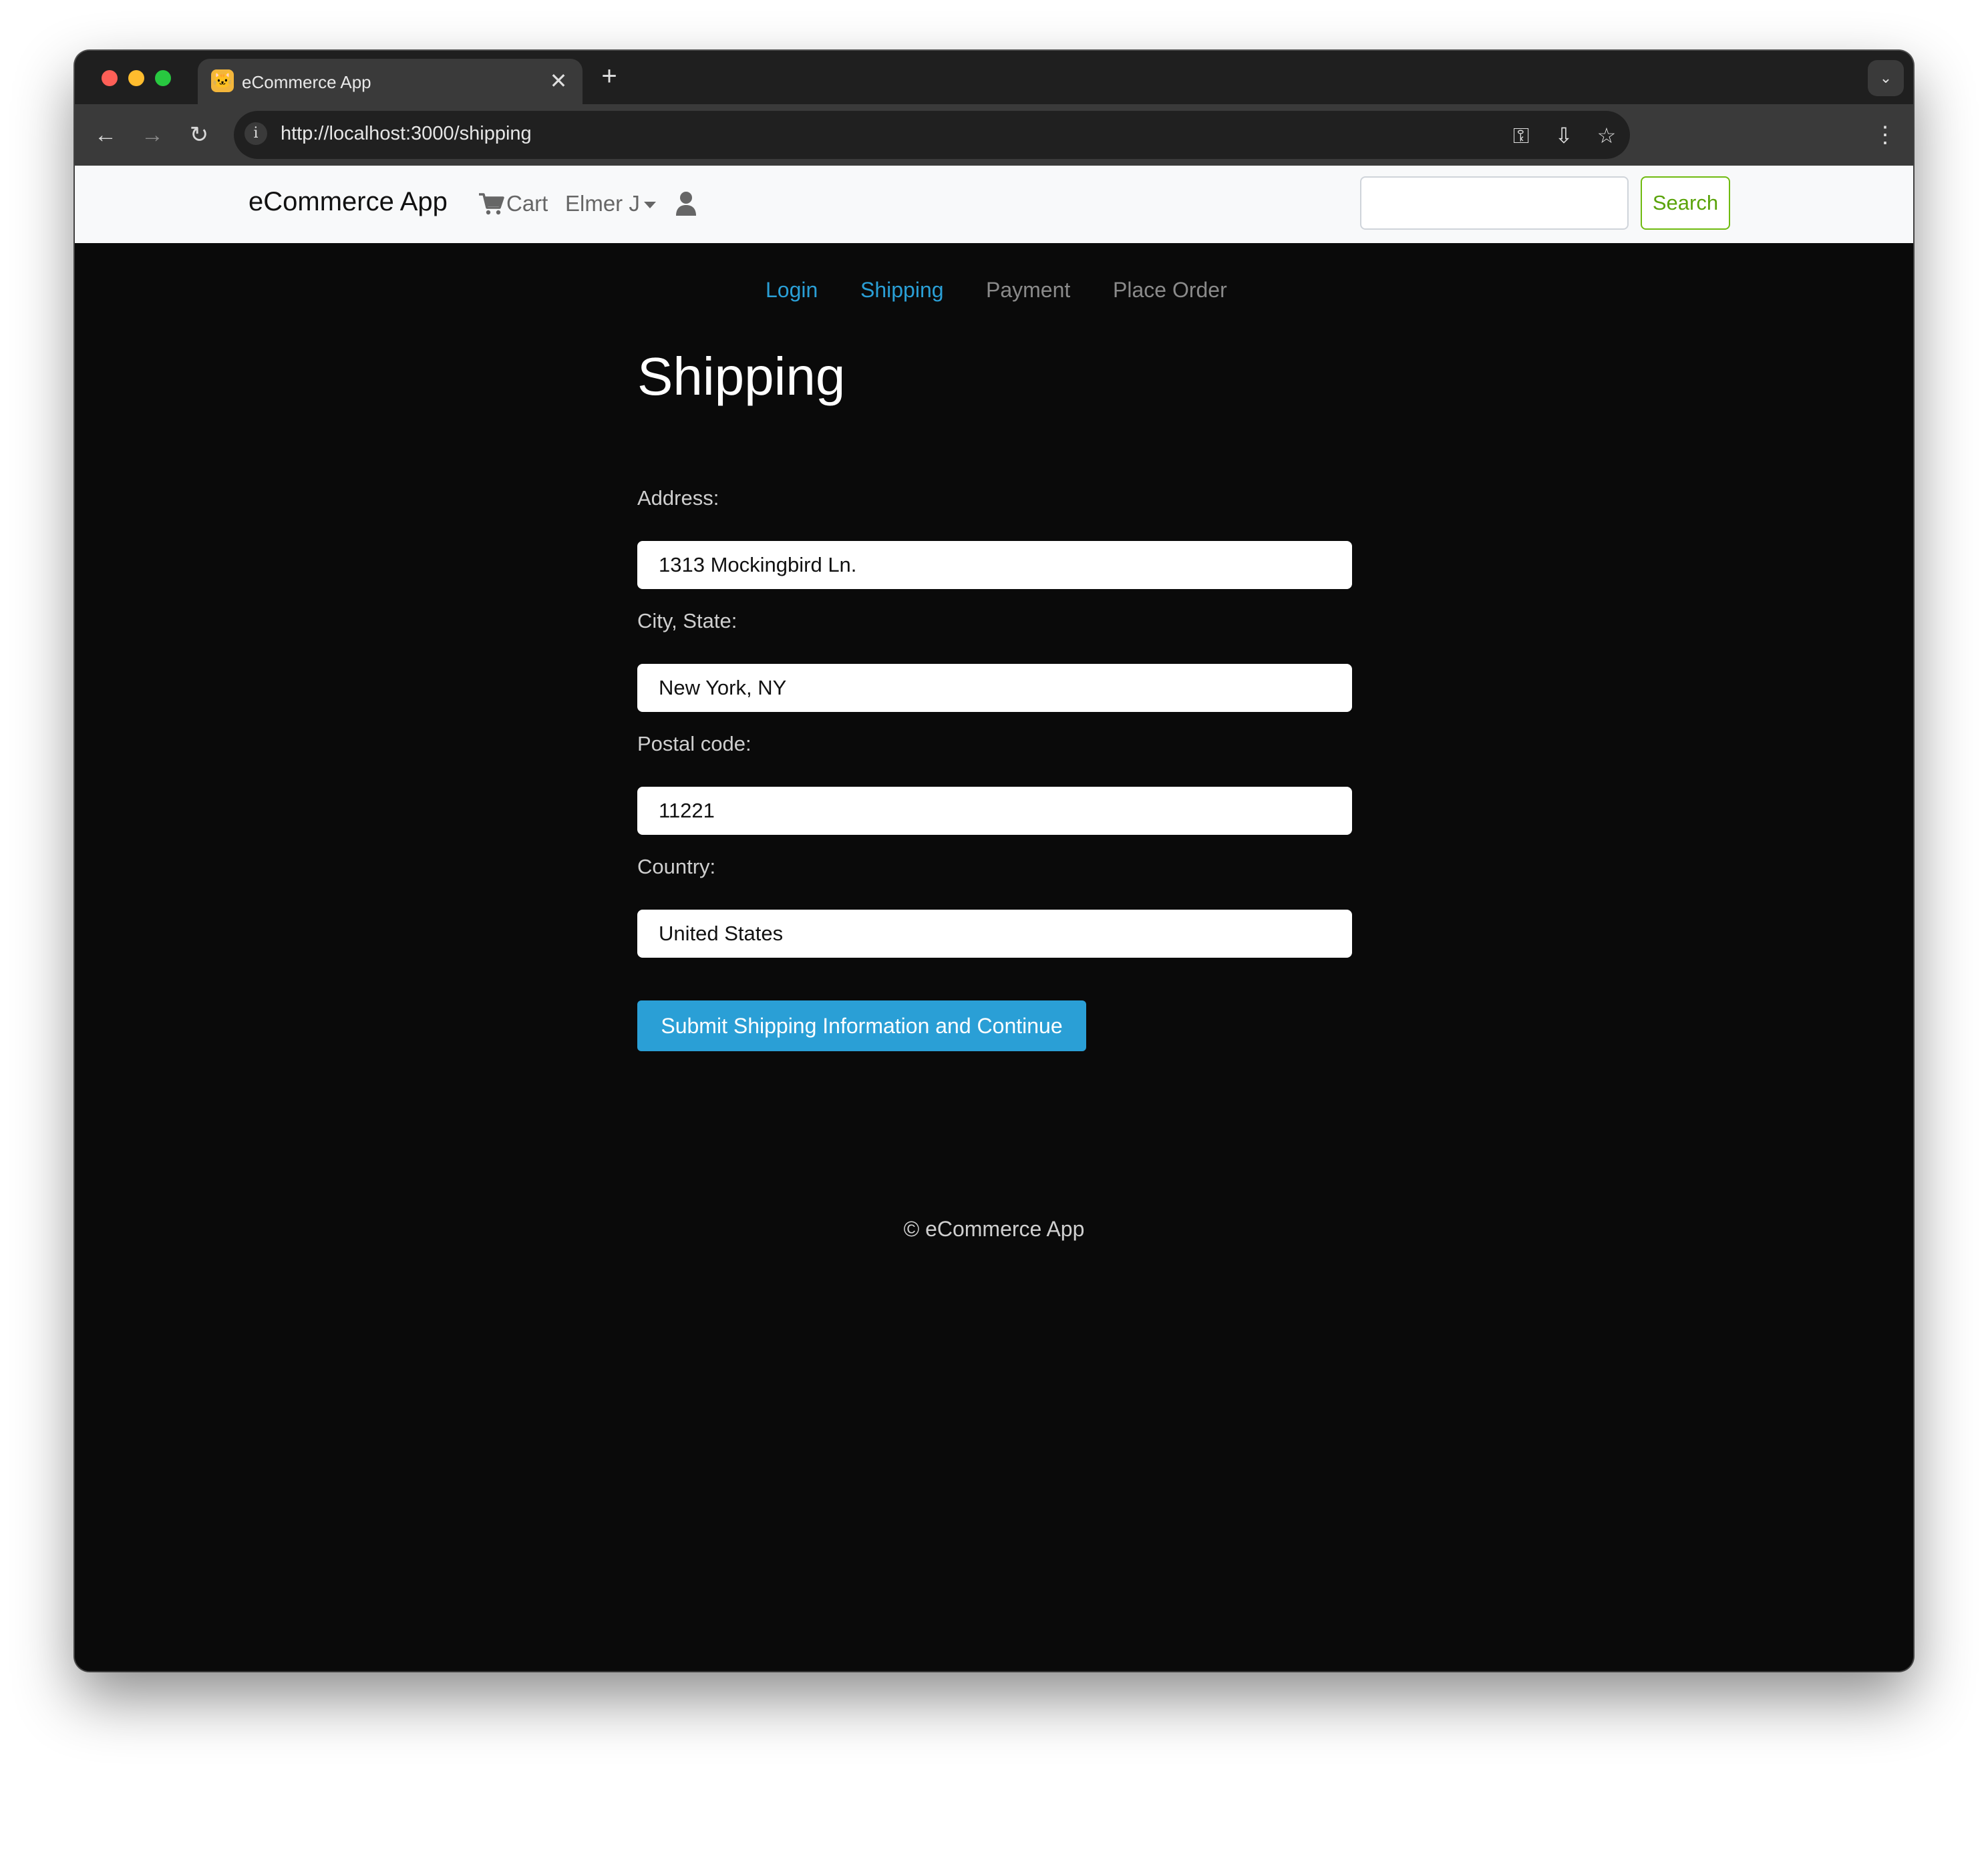 The height and width of the screenshot is (1858, 1988). Describe the element at coordinates (222, 80) in the screenshot. I see `favicon-icon: 🐱` at that location.